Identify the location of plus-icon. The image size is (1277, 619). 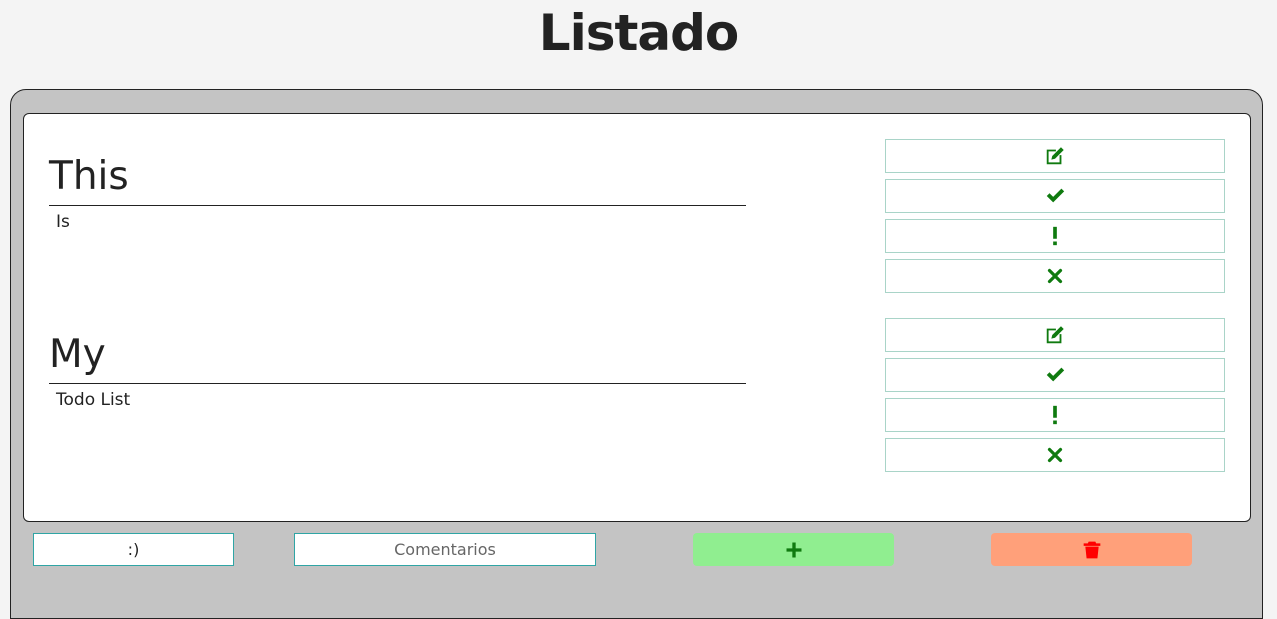
(793, 549).